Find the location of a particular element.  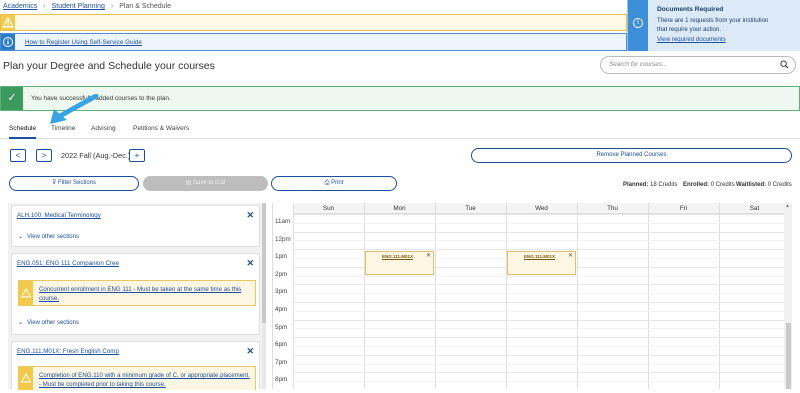

enrolled-credits: Enrolled: 0 Credits is located at coordinates (709, 185).